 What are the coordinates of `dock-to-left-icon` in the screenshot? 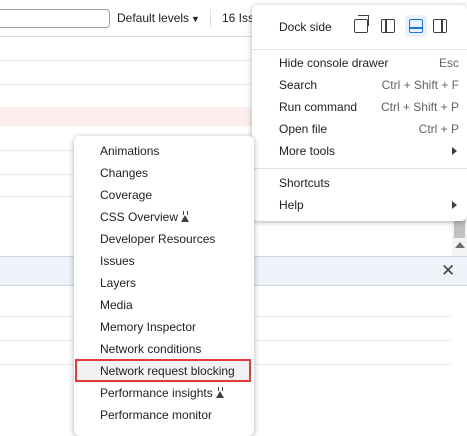 It's located at (388, 26).